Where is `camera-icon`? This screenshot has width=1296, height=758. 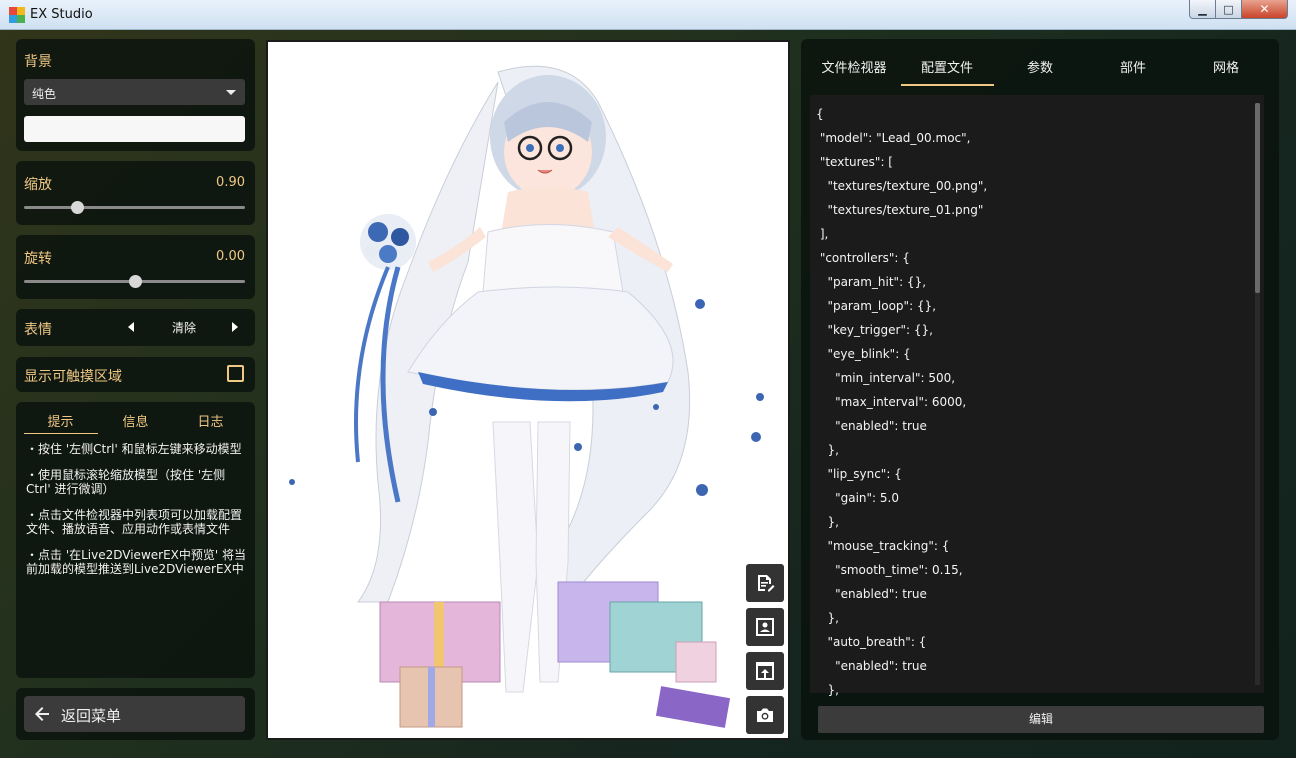 camera-icon is located at coordinates (765, 715).